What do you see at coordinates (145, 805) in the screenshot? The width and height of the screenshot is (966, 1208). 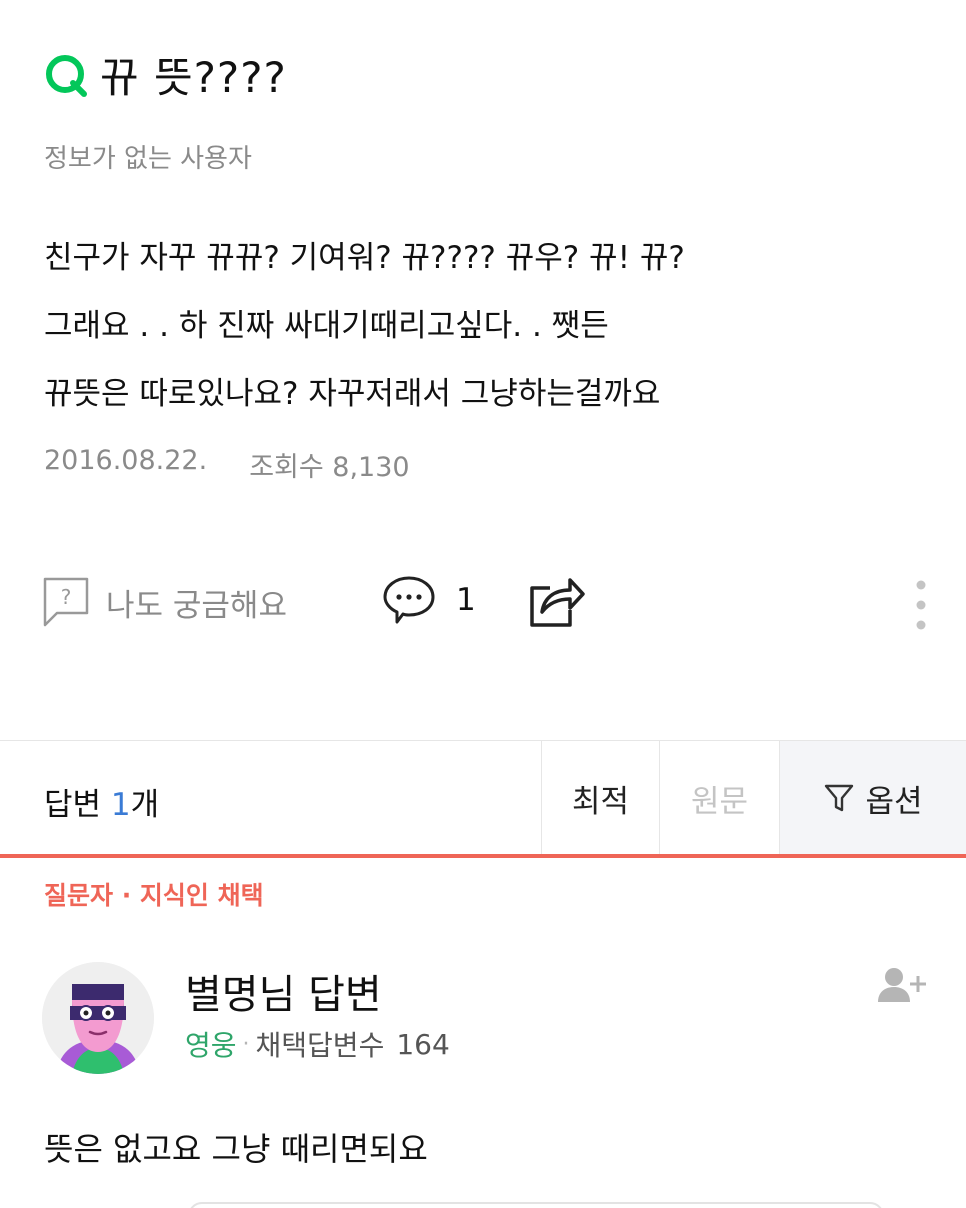 I see `answer-count-suffix: 개` at bounding box center [145, 805].